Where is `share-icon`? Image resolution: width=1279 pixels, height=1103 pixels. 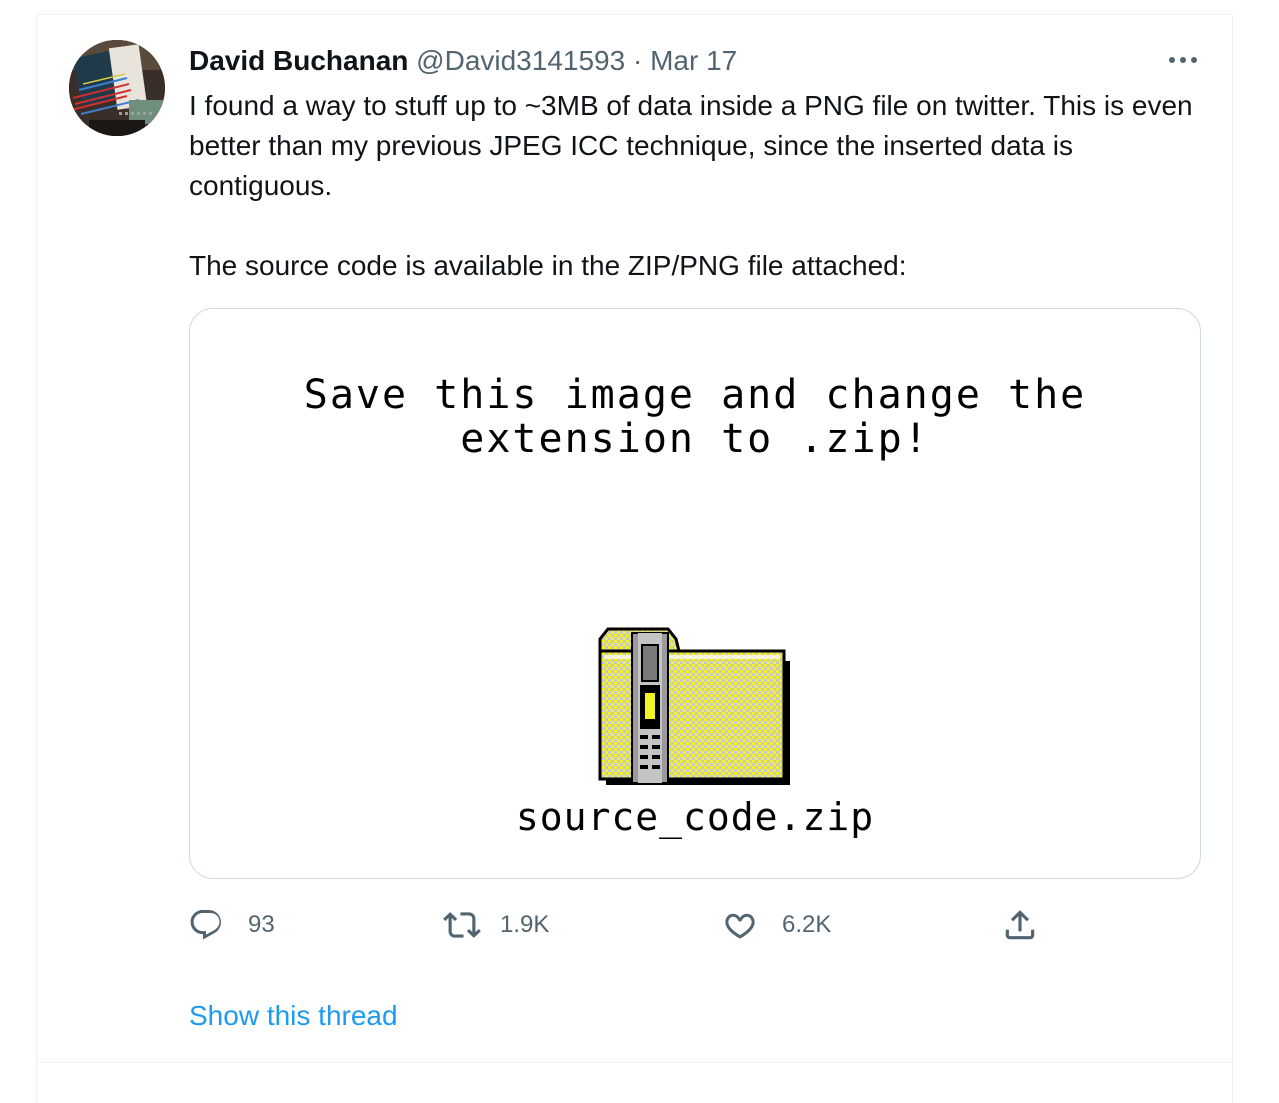 share-icon is located at coordinates (1020, 925).